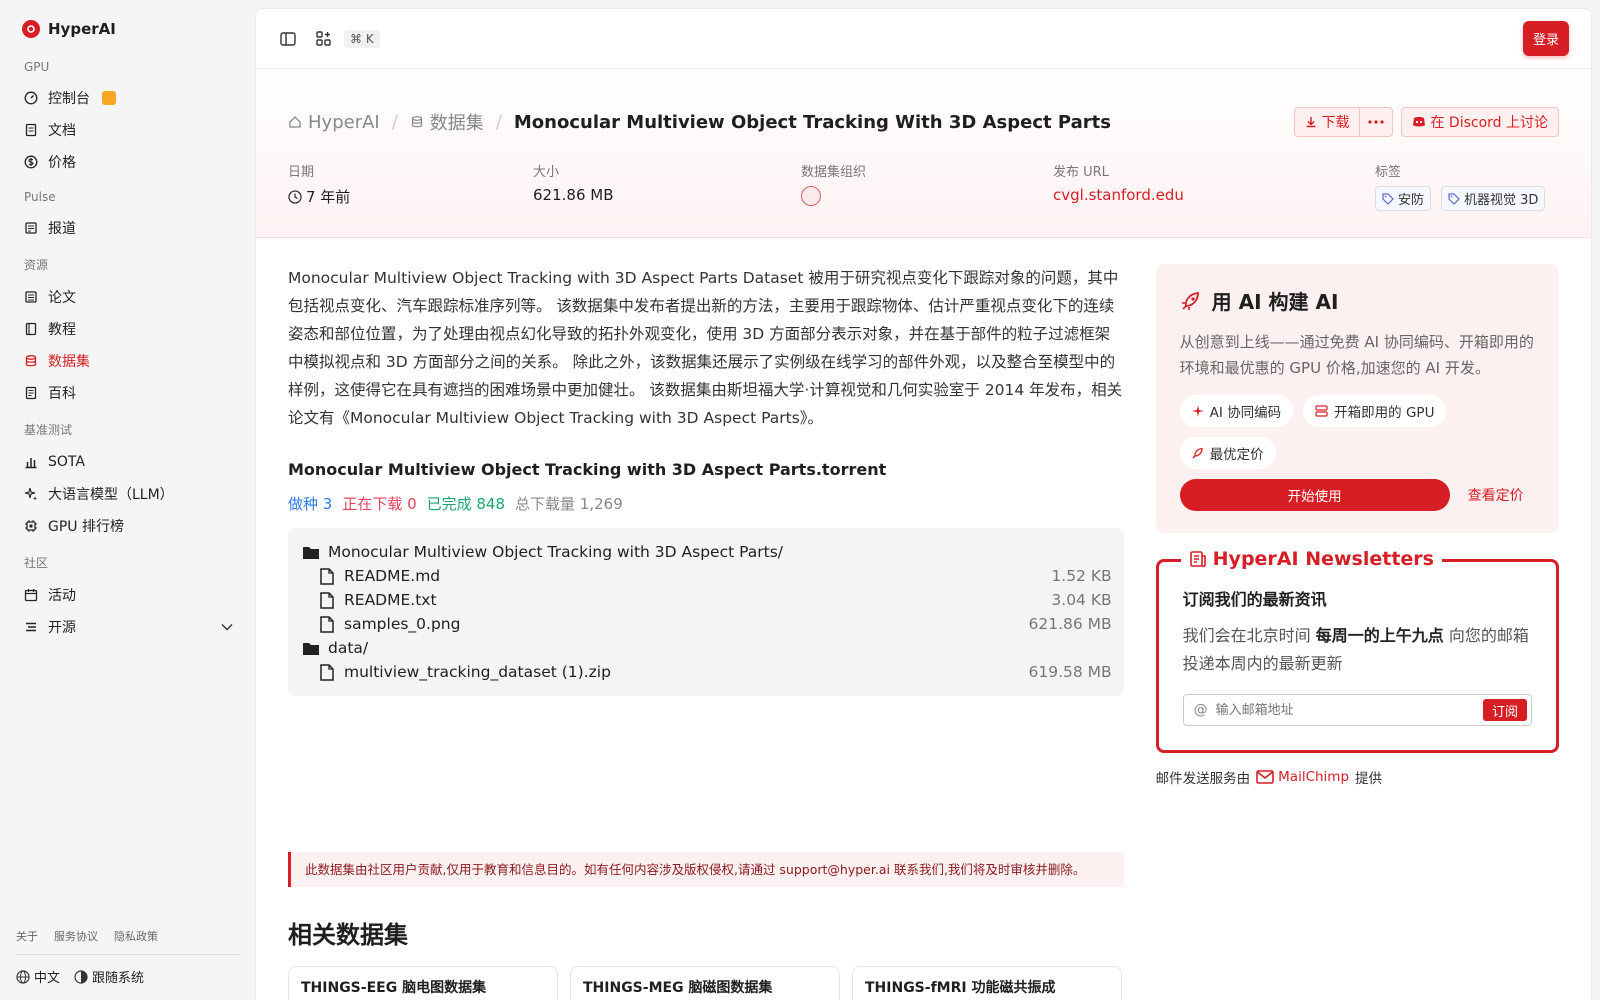 This screenshot has width=1600, height=1000. Describe the element at coordinates (127, 130) in the screenshot. I see `sidebar-item: 文档` at that location.